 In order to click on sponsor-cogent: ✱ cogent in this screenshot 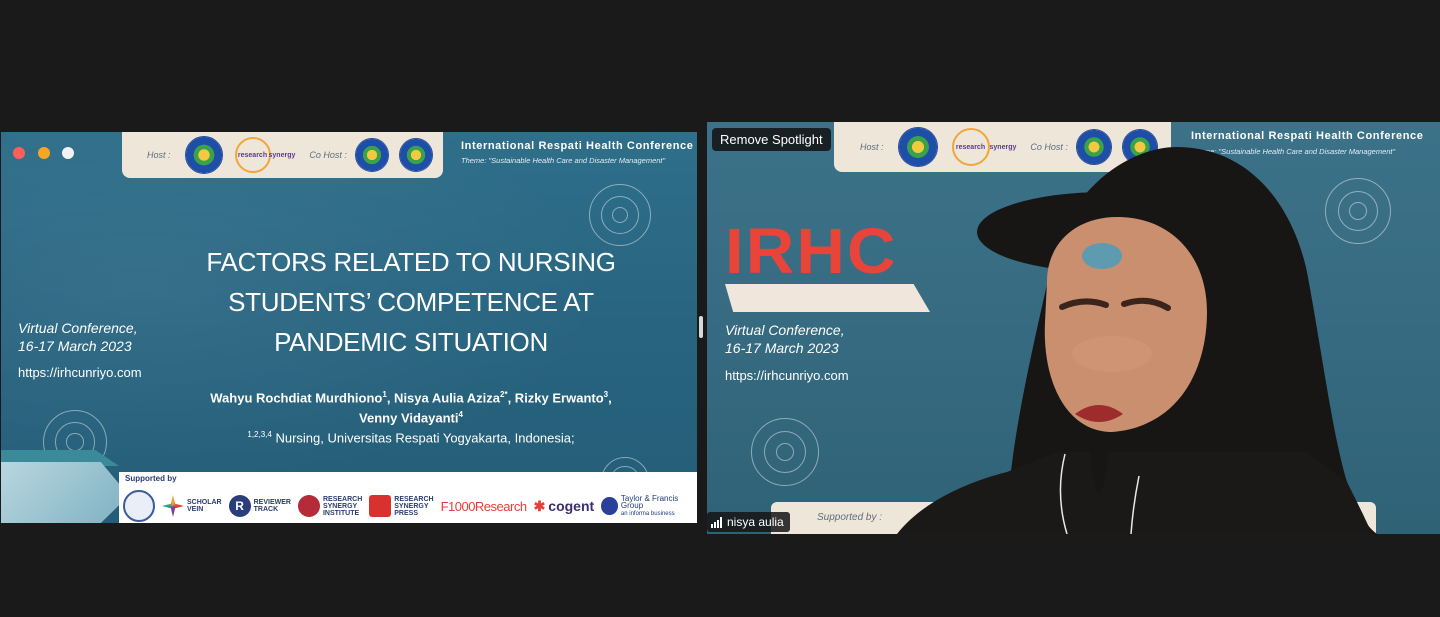, I will do `click(564, 505)`.